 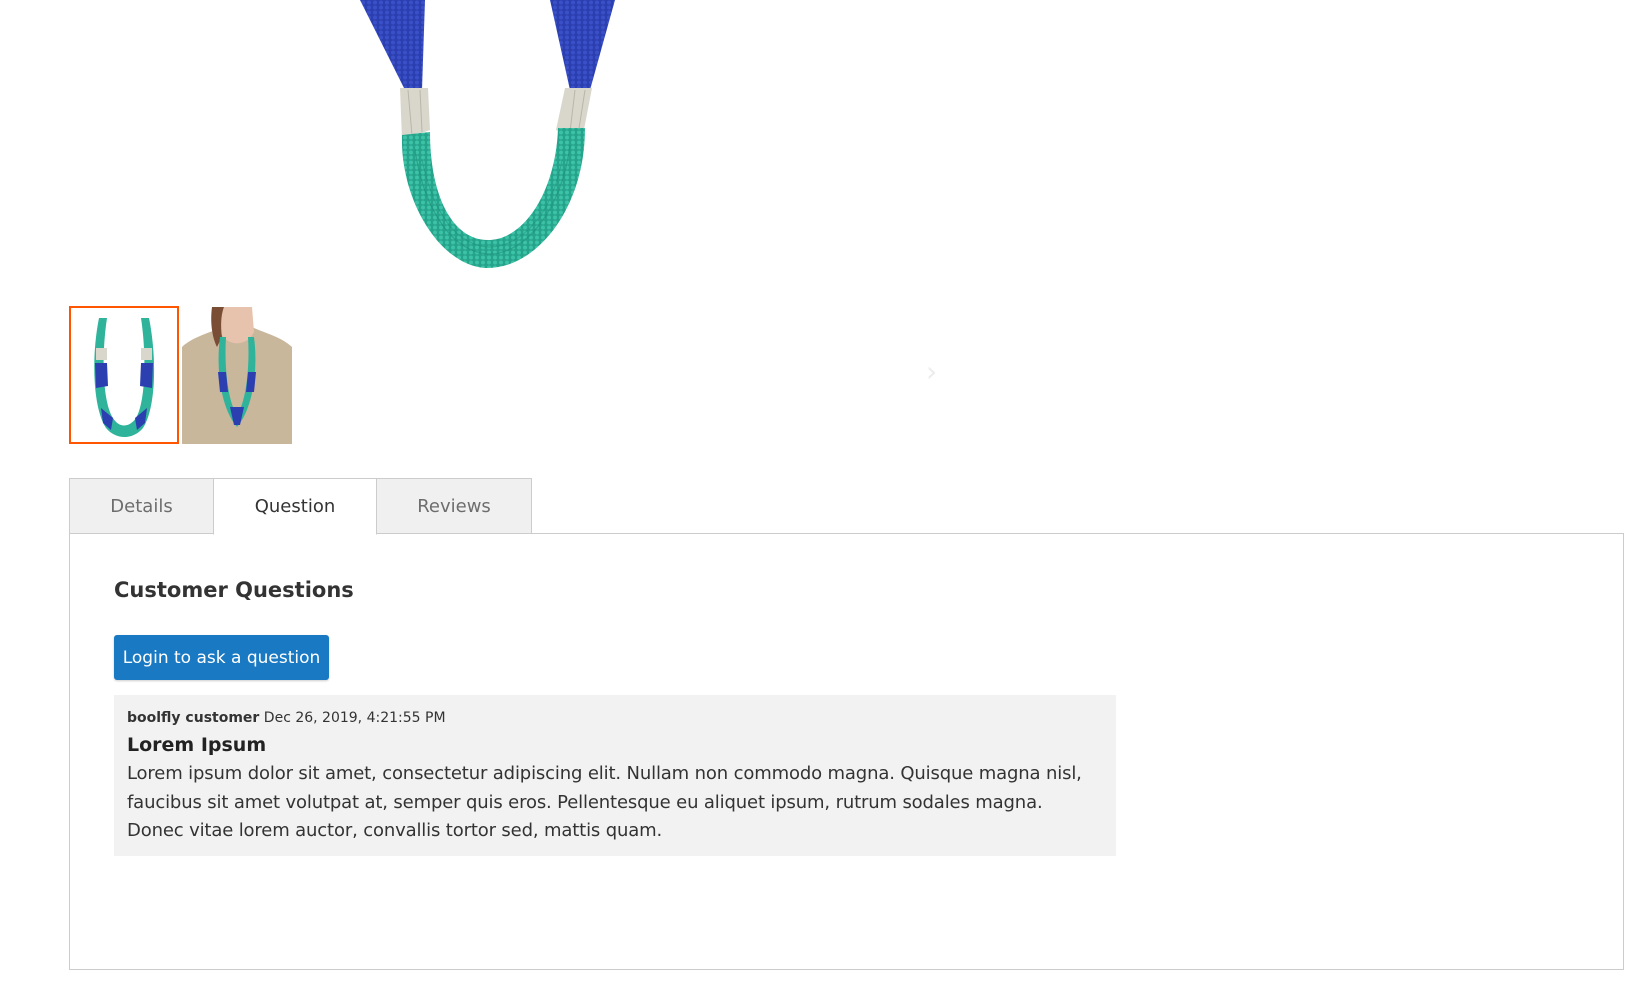 I want to click on question-title: Lorem Ipsum, so click(x=197, y=745).